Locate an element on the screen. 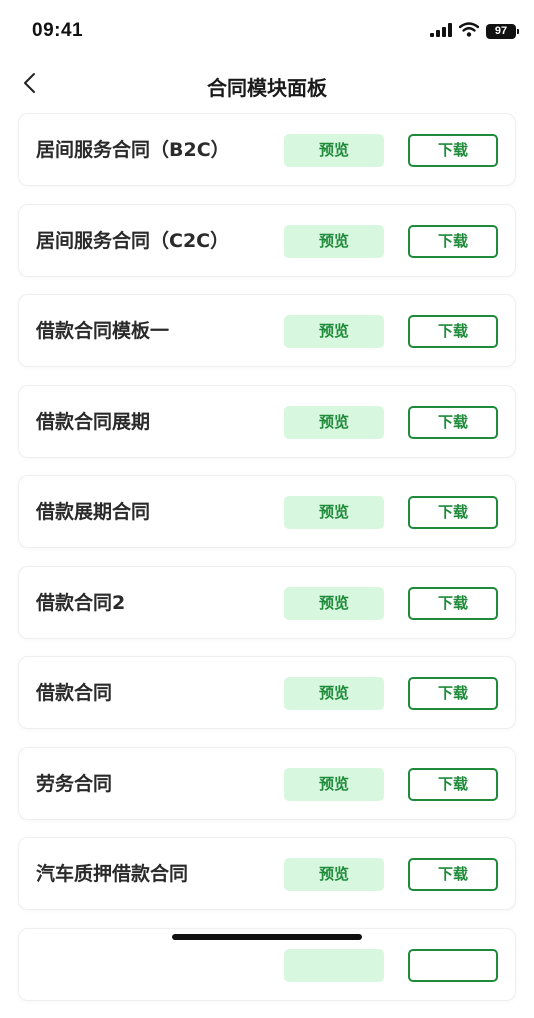 This screenshot has width=534, height=1018. nav-bar: 合同模块面板 is located at coordinates (267, 85).